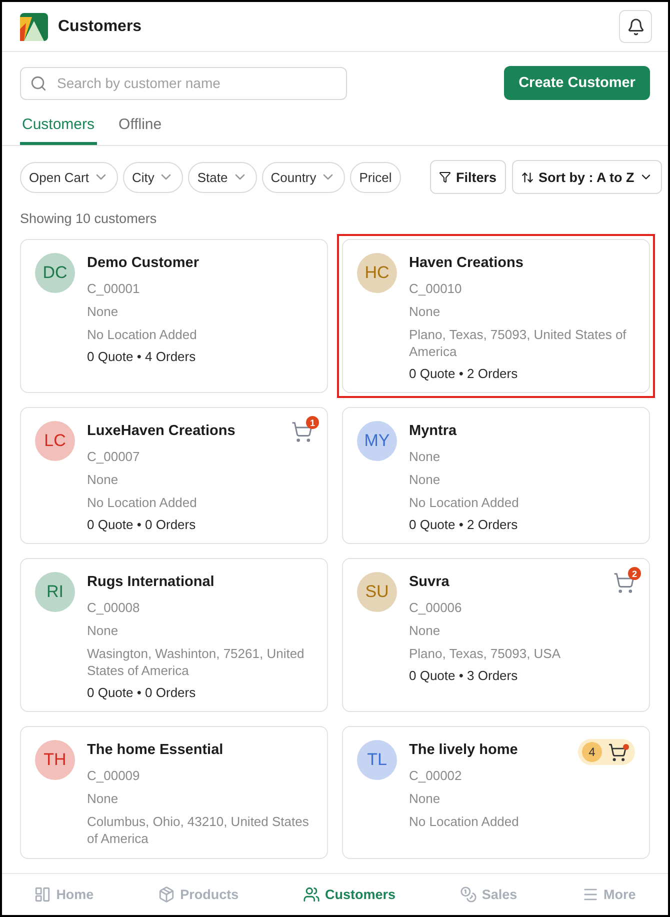  Describe the element at coordinates (143, 263) in the screenshot. I see `customer-name: Demo Customer` at that location.